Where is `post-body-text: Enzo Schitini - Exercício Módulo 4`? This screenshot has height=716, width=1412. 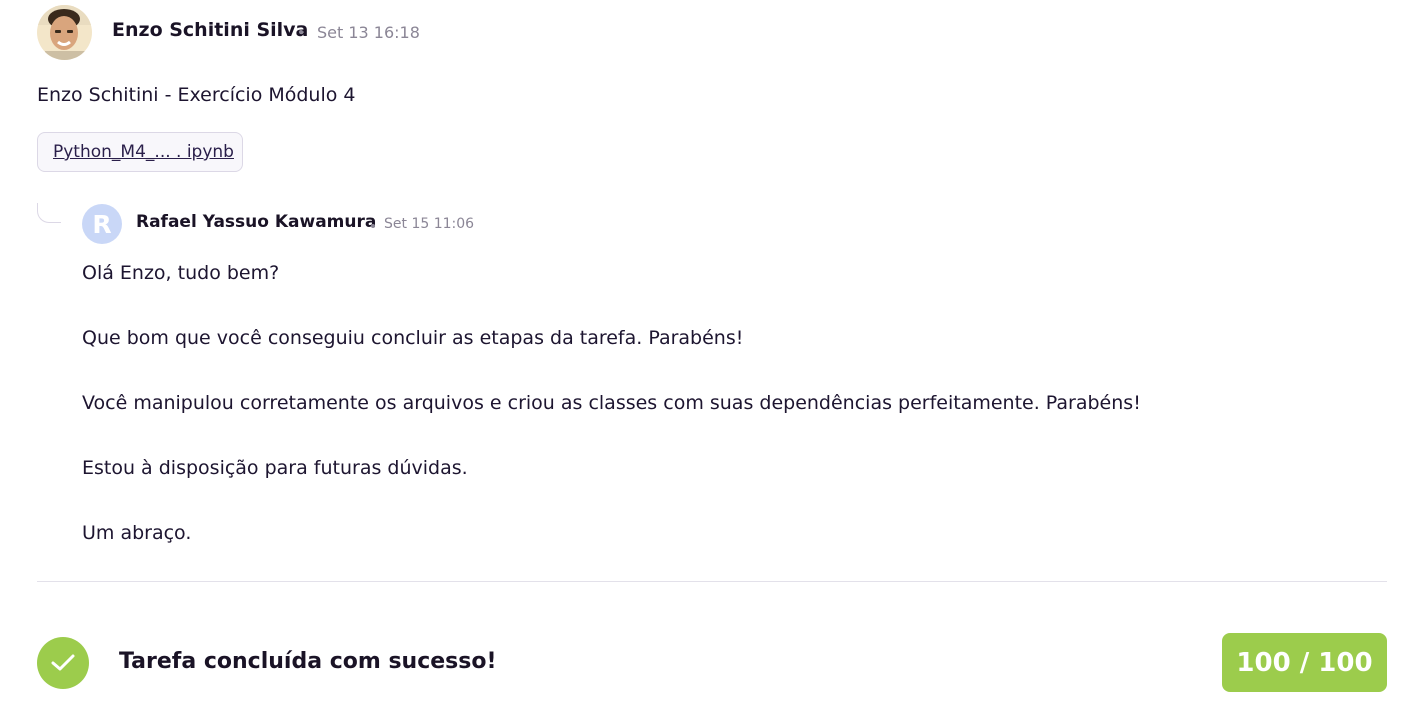
post-body-text: Enzo Schitini - Exercício Módulo 4 is located at coordinates (196, 95).